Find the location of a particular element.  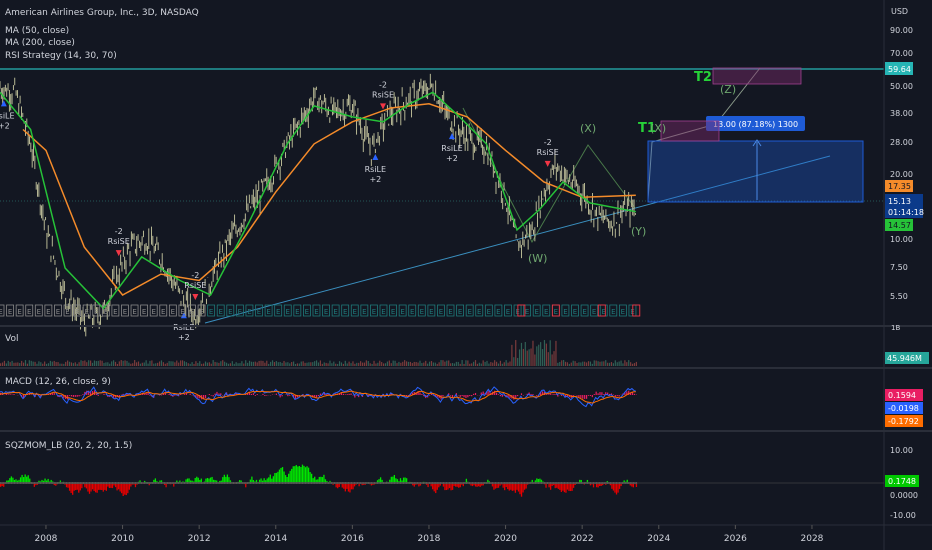

t2-box is located at coordinates (757, 76).